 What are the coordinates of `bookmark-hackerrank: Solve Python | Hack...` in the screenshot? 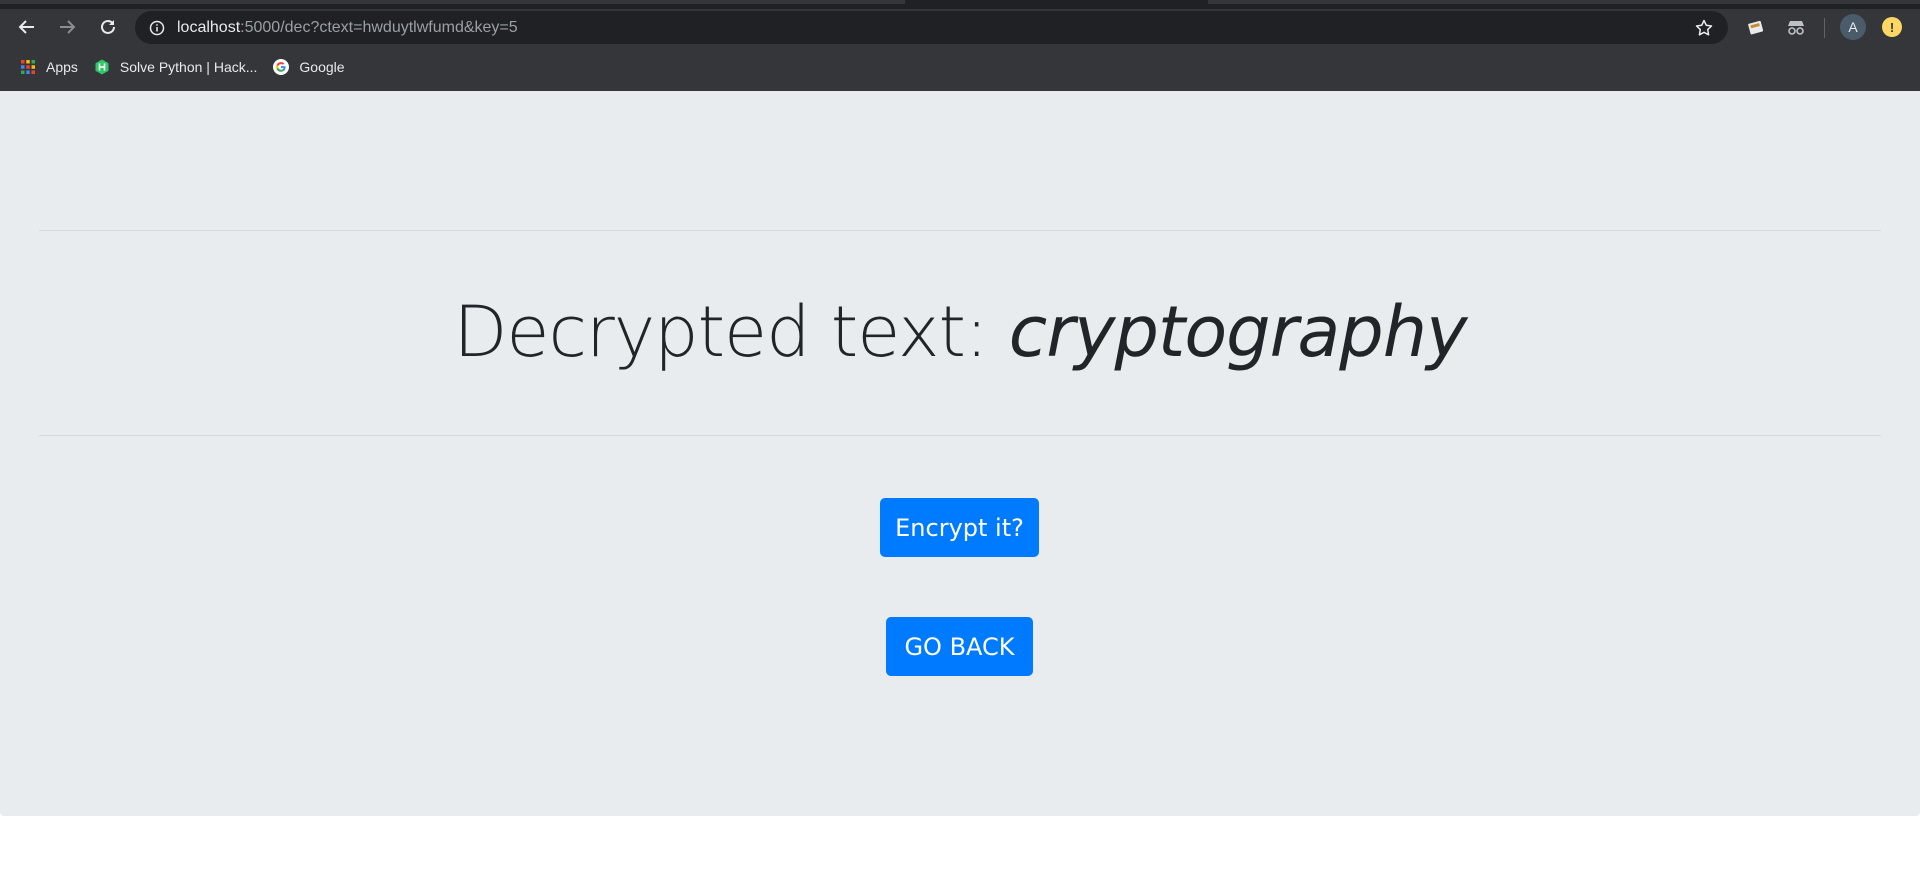 It's located at (175, 67).